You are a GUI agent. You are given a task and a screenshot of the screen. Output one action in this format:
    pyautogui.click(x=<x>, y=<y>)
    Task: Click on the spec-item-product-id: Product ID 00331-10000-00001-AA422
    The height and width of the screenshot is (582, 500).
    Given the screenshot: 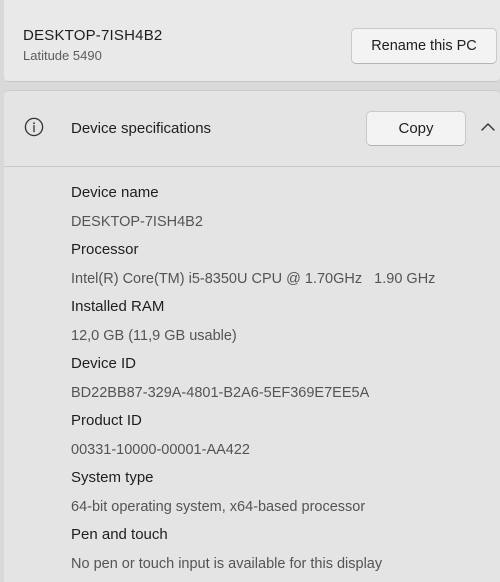 What is the action you would take?
    pyautogui.click(x=281, y=435)
    